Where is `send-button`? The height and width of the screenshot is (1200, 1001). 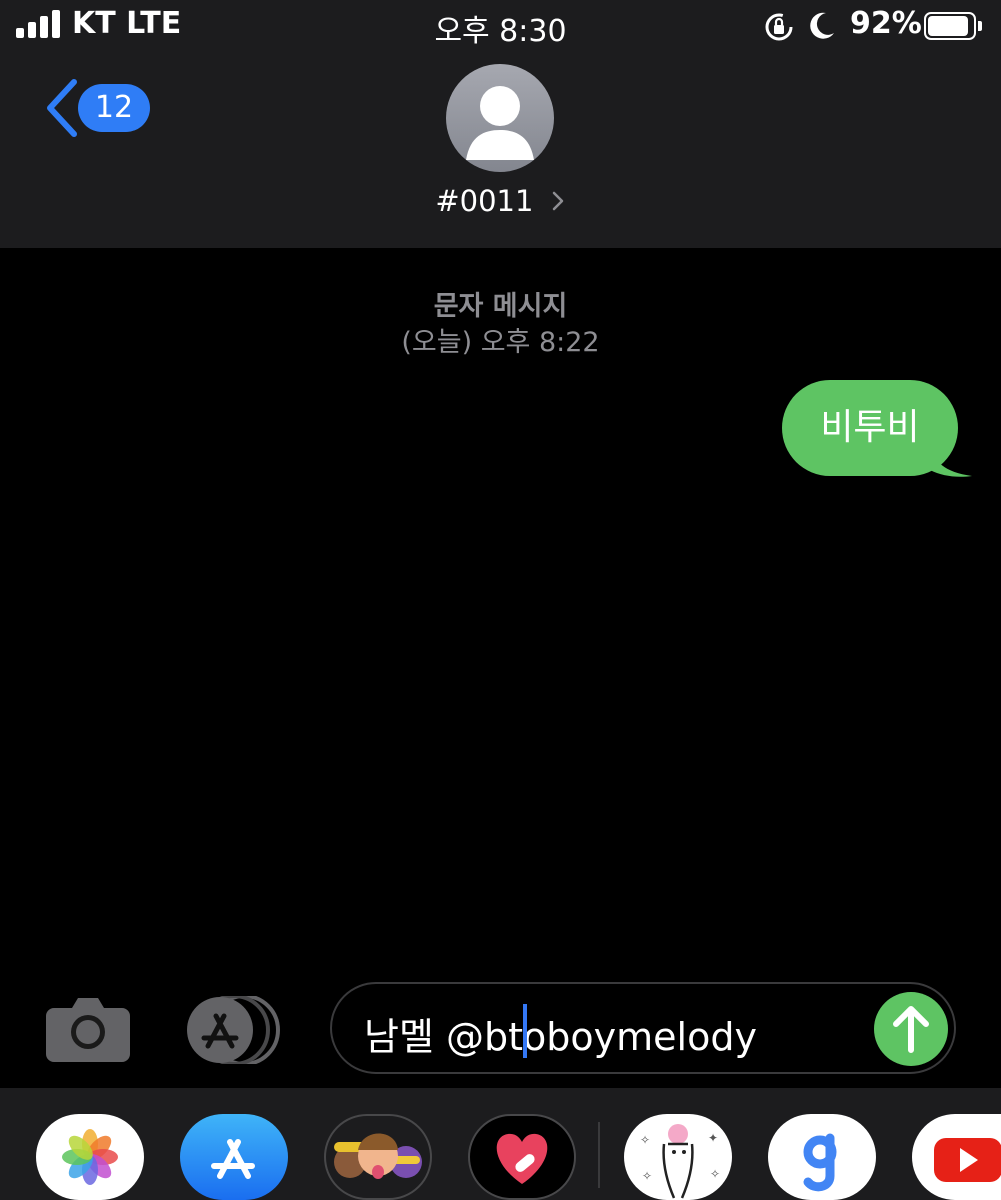 send-button is located at coordinates (911, 1029).